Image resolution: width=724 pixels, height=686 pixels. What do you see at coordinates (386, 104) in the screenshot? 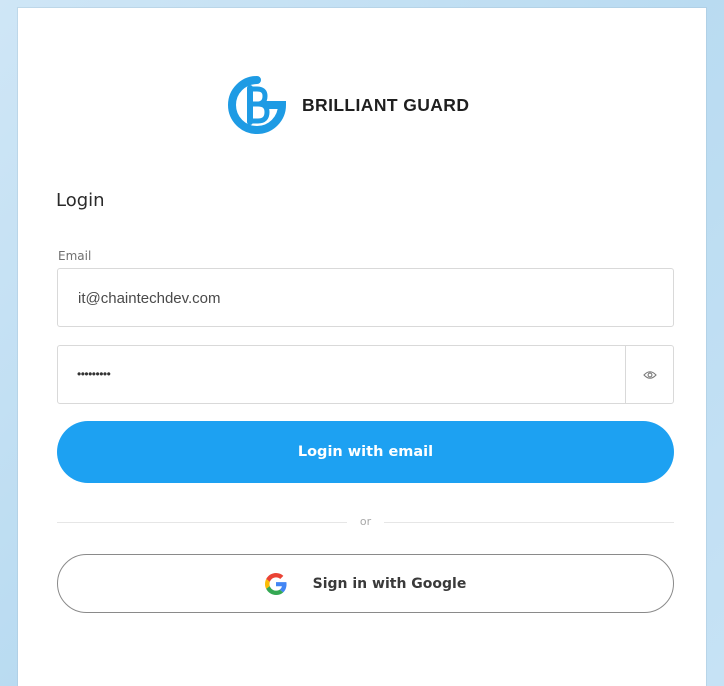
I see `brand-name: BRILLIANT GUARD` at bounding box center [386, 104].